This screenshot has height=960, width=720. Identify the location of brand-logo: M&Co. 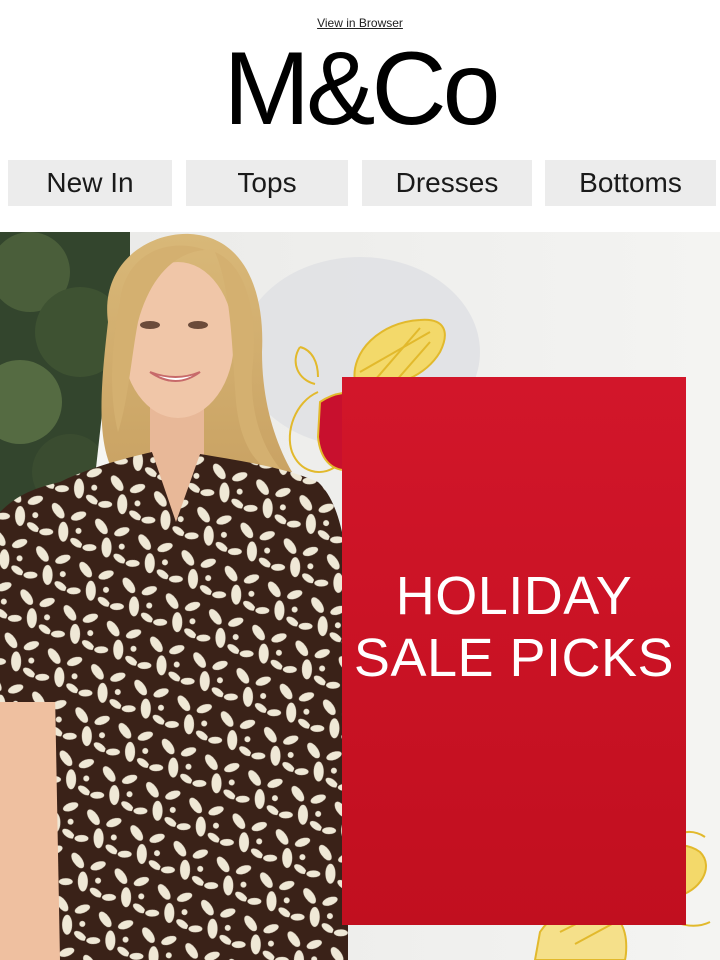
(360, 89).